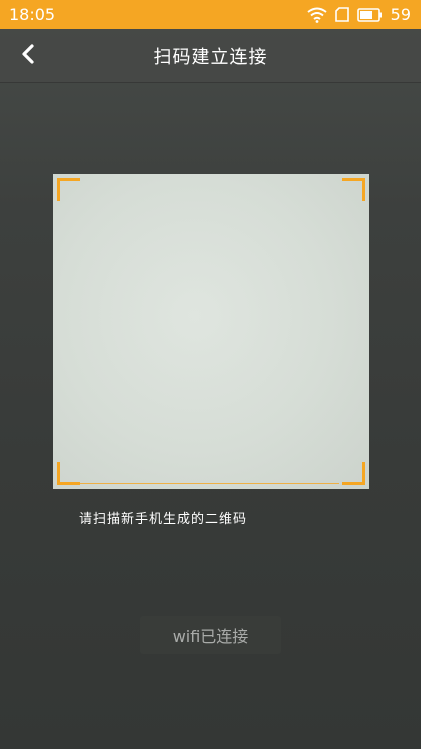  I want to click on sim-card-icon, so click(341, 14).